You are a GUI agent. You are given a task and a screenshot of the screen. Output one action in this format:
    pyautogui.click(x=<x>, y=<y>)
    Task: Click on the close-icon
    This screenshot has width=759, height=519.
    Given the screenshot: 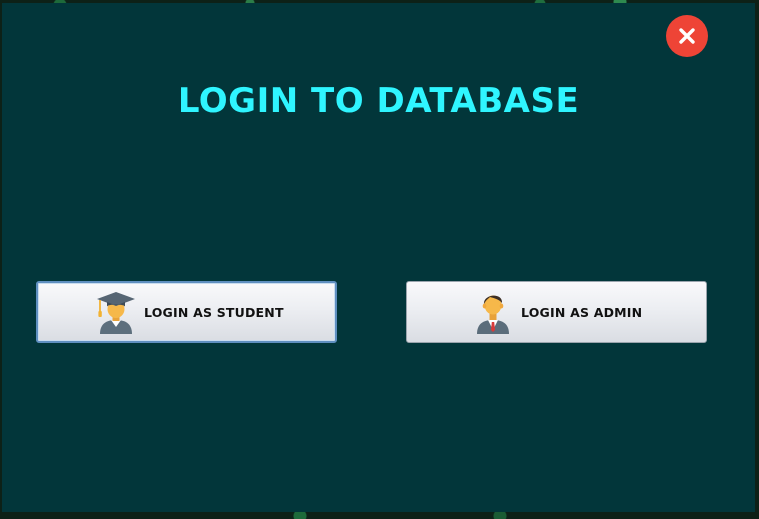 What is the action you would take?
    pyautogui.click(x=687, y=36)
    